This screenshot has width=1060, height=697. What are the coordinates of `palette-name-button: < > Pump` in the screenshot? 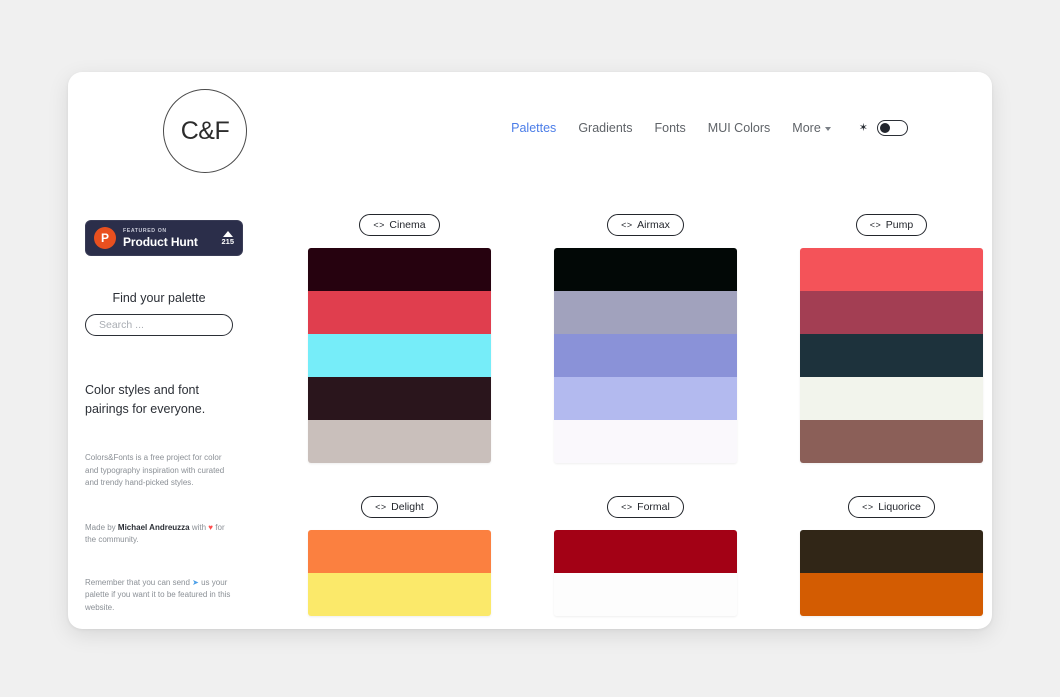 It's located at (891, 225).